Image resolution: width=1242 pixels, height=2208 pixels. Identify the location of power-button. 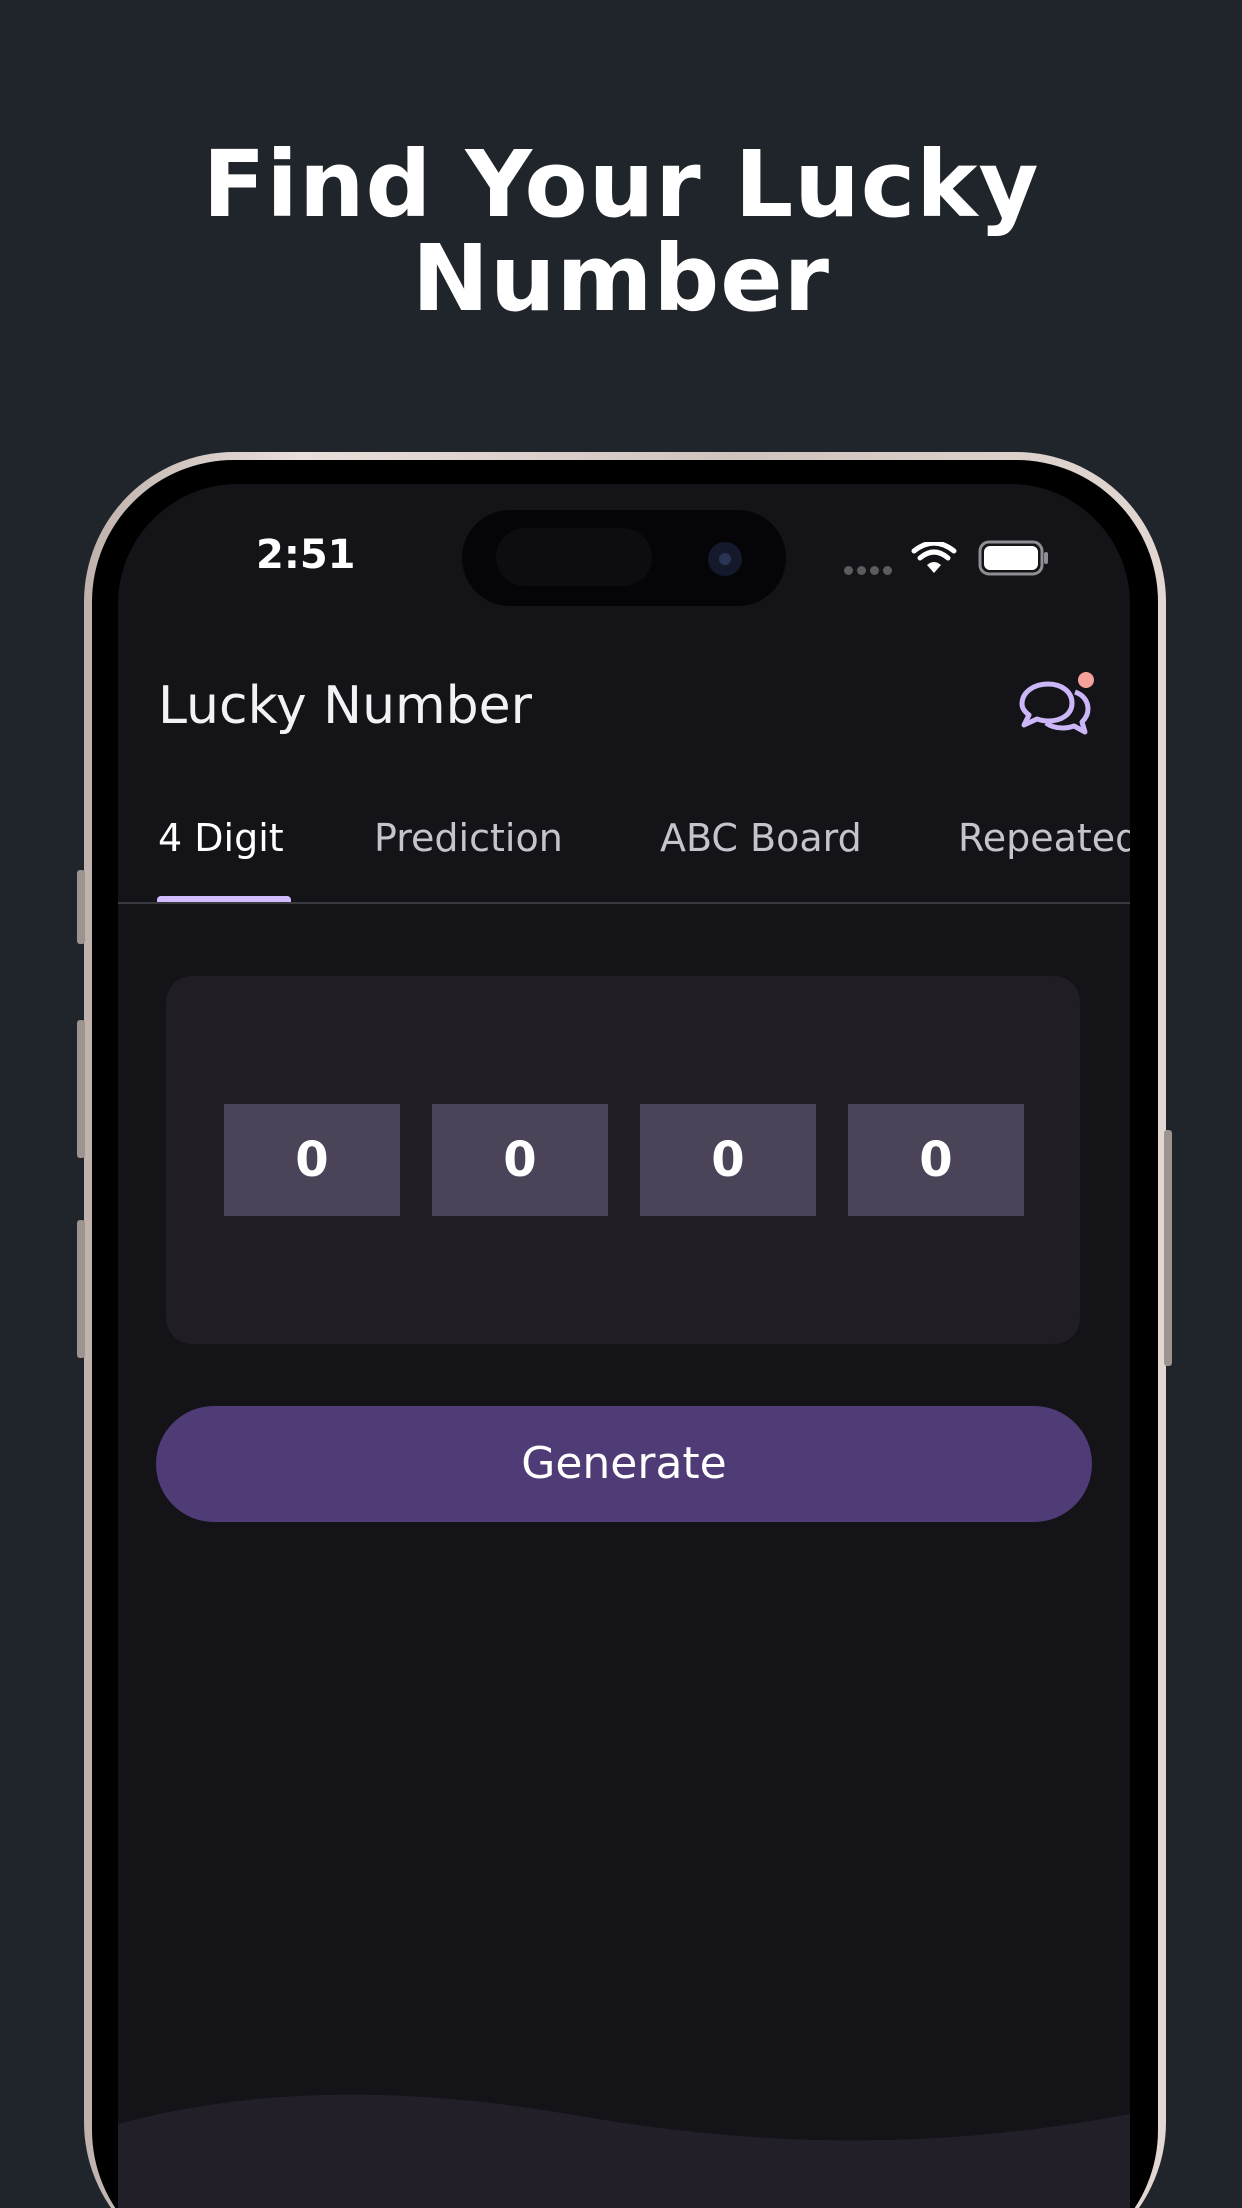
(1168, 1248).